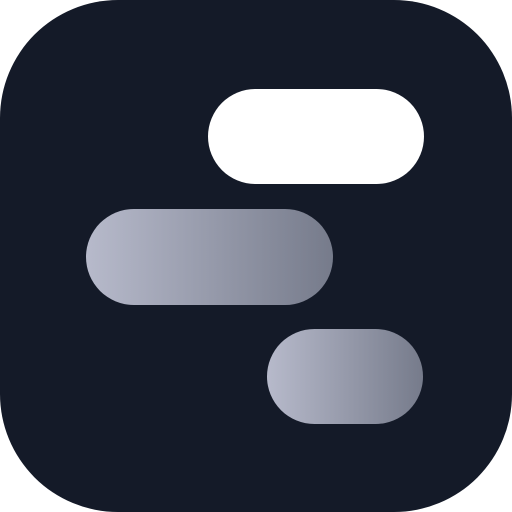 This screenshot has height=512, width=512. What do you see at coordinates (316, 136) in the screenshot?
I see `timeline-bar-top` at bounding box center [316, 136].